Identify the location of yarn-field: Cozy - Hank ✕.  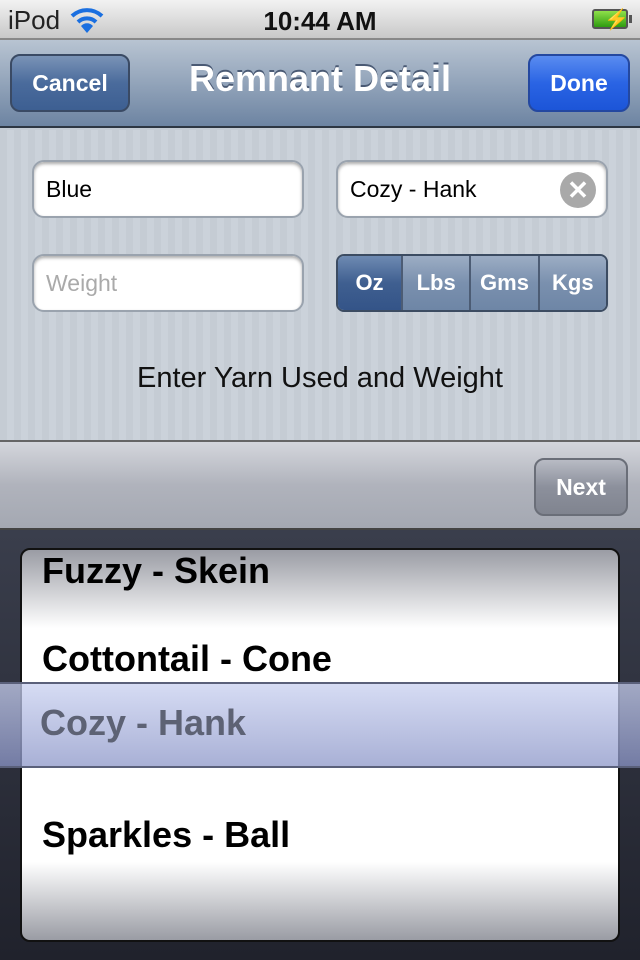
(472, 189).